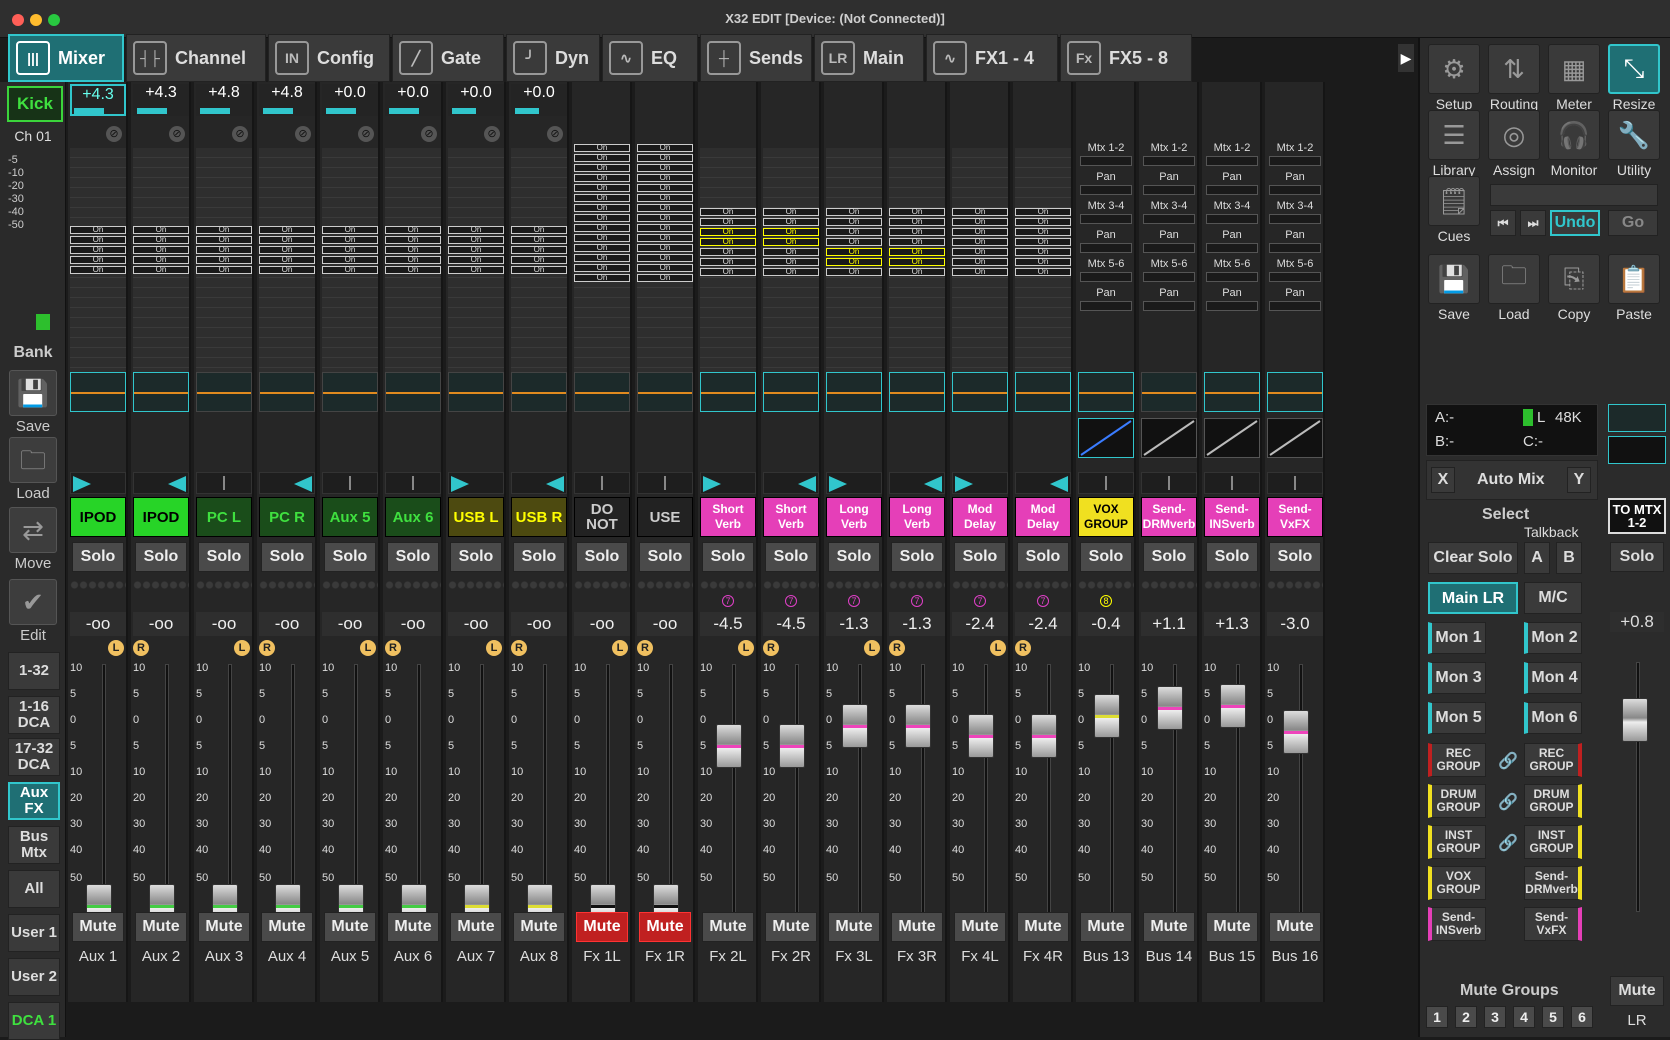 The image size is (1670, 1040). What do you see at coordinates (1107, 716) in the screenshot?
I see `fader-knob` at bounding box center [1107, 716].